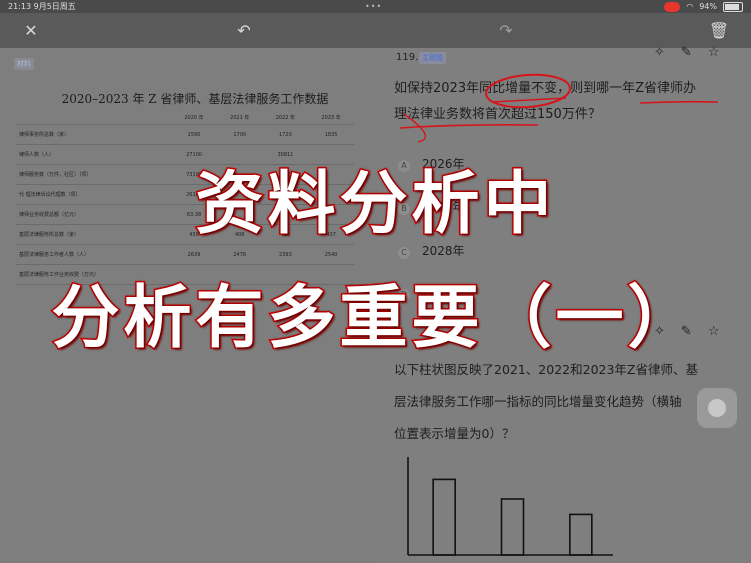  I want to click on close-icon: ✕, so click(31, 30).